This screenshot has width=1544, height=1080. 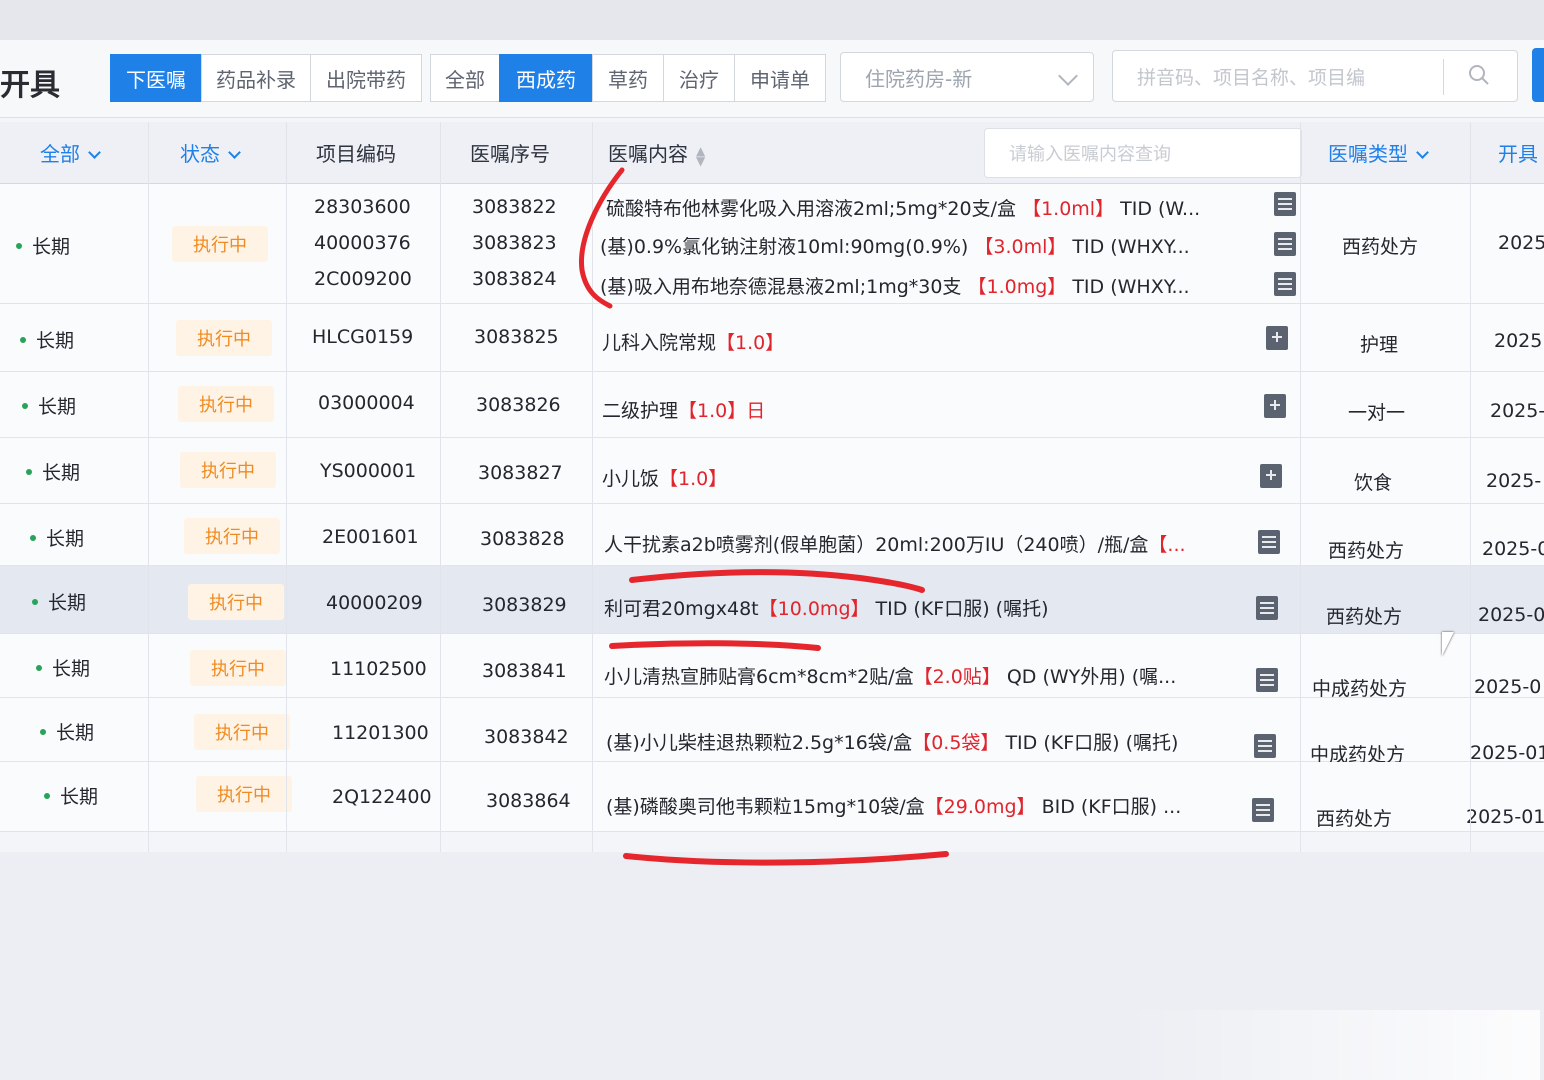 What do you see at coordinates (811, 209) in the screenshot?
I see `drug-name: 硫酸特布他林雾化吸入用溶液2ml;5mg*20支/盒` at bounding box center [811, 209].